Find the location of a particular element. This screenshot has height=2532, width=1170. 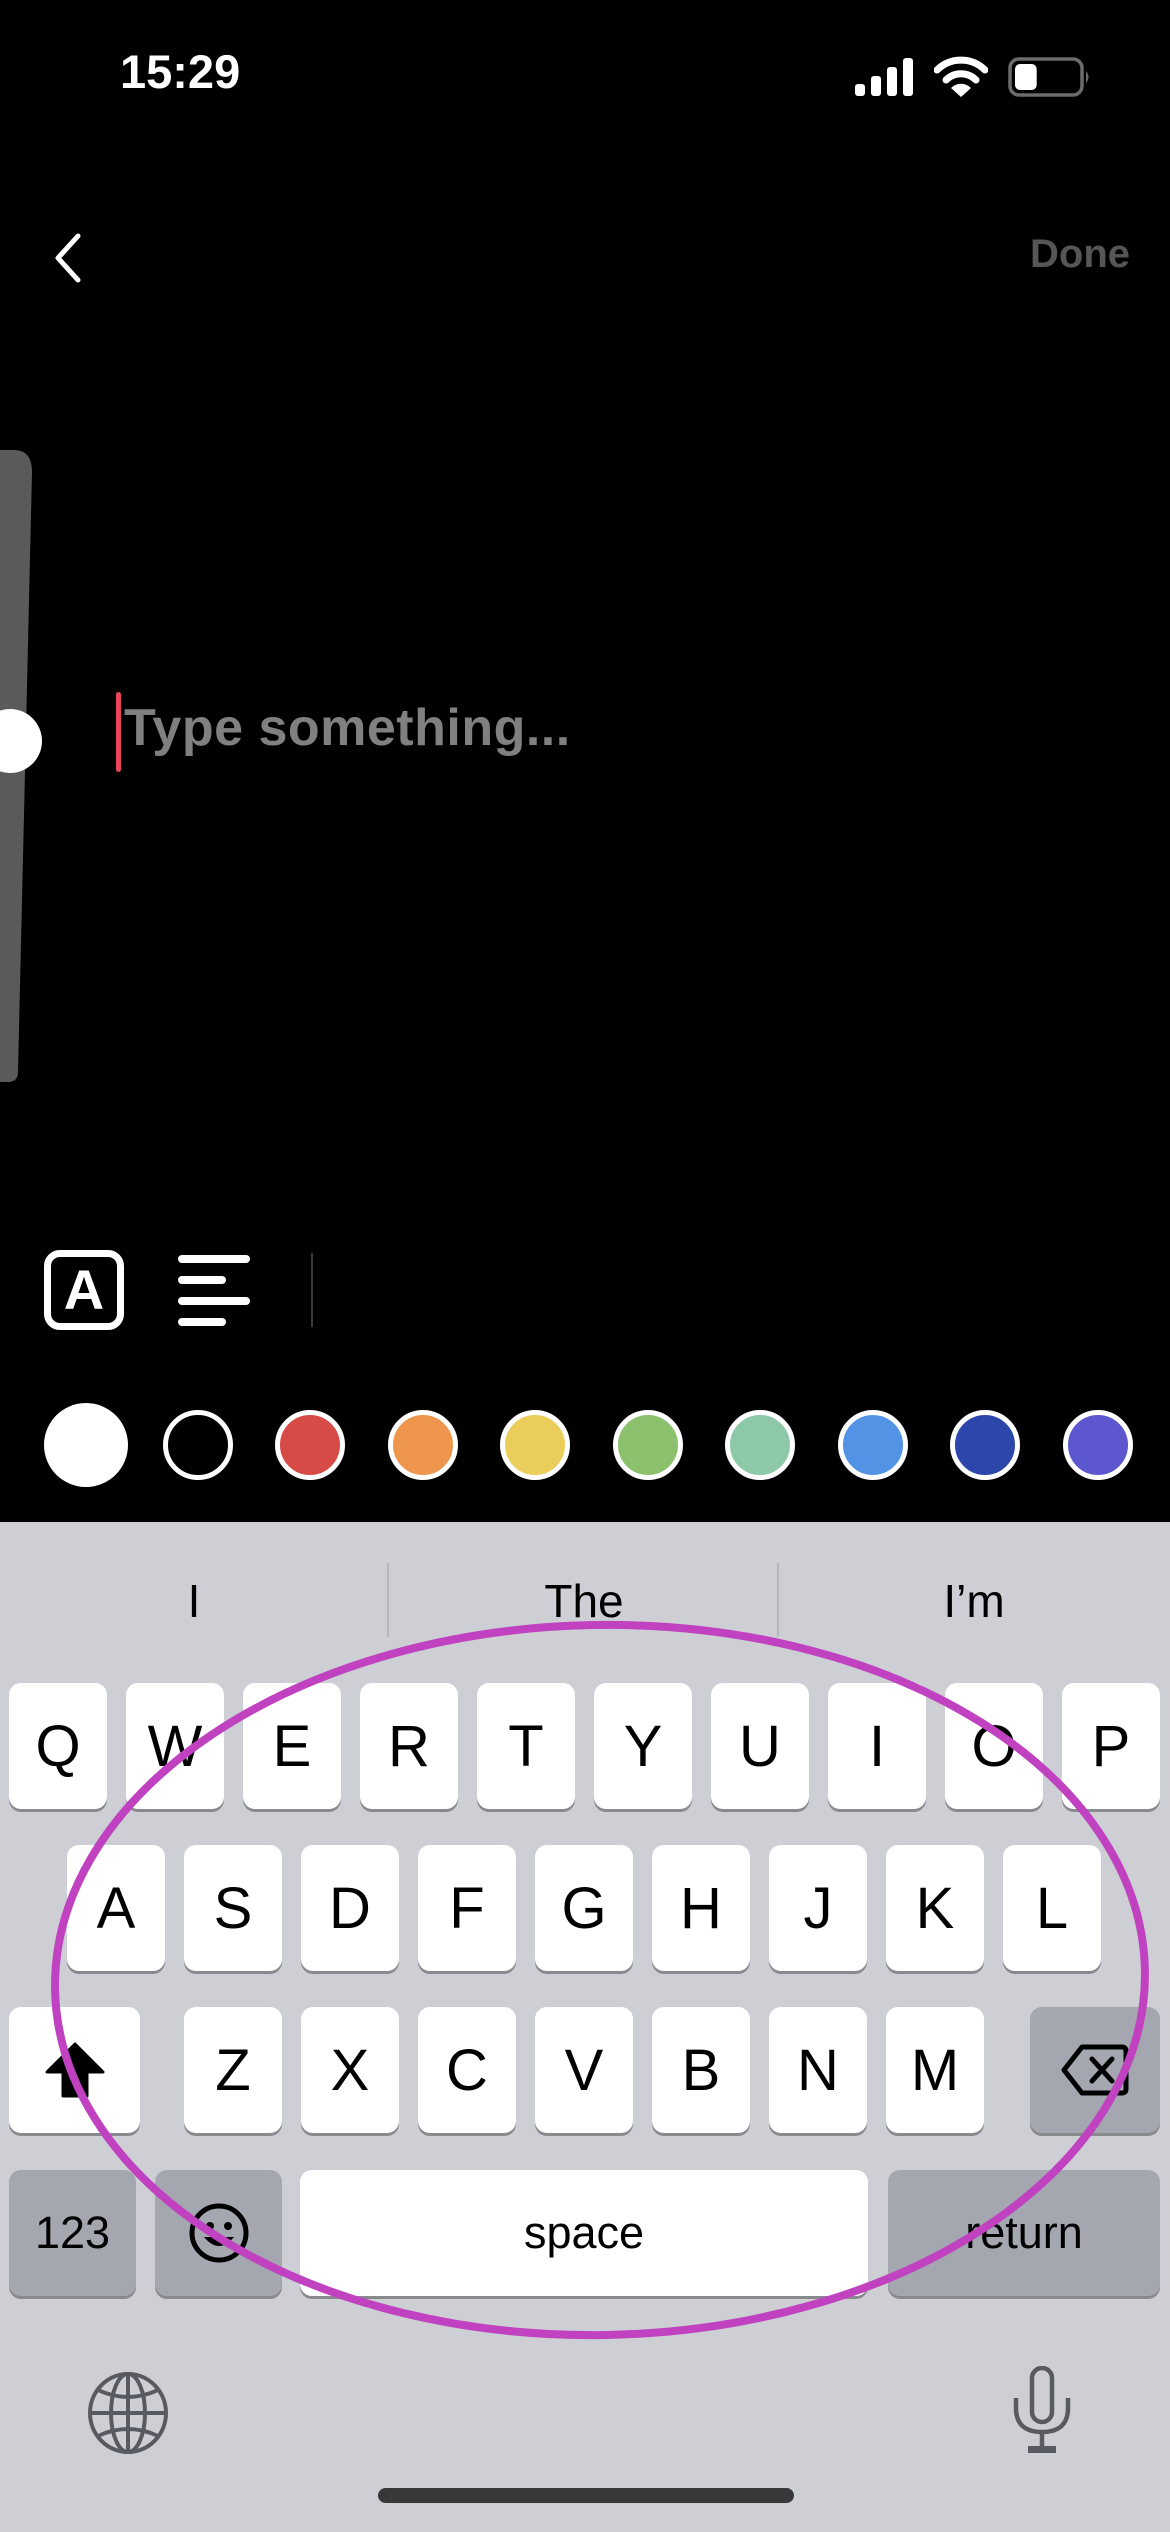

emoji-key is located at coordinates (218, 2233).